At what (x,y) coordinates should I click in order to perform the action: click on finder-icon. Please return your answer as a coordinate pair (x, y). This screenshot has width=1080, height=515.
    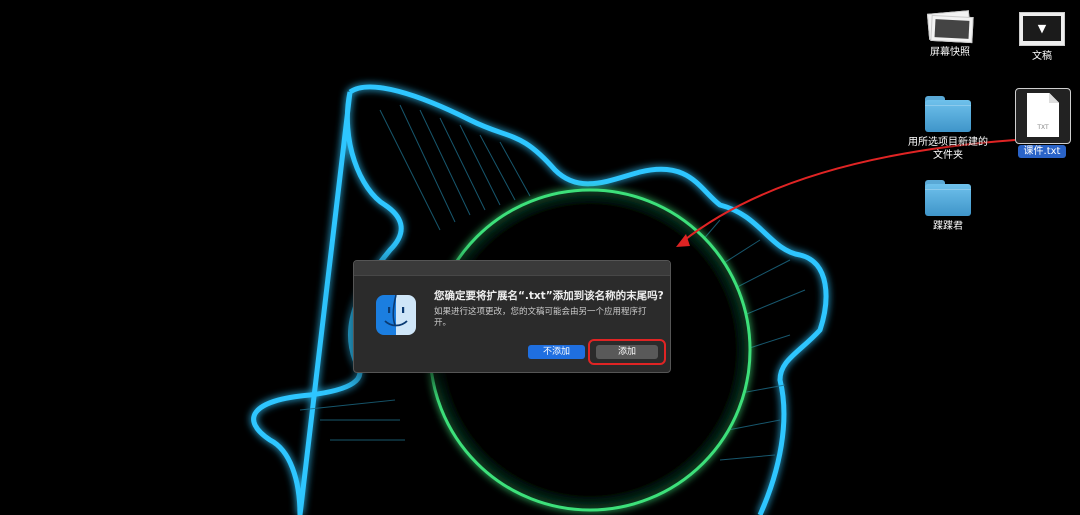
    Looking at the image, I should click on (396, 315).